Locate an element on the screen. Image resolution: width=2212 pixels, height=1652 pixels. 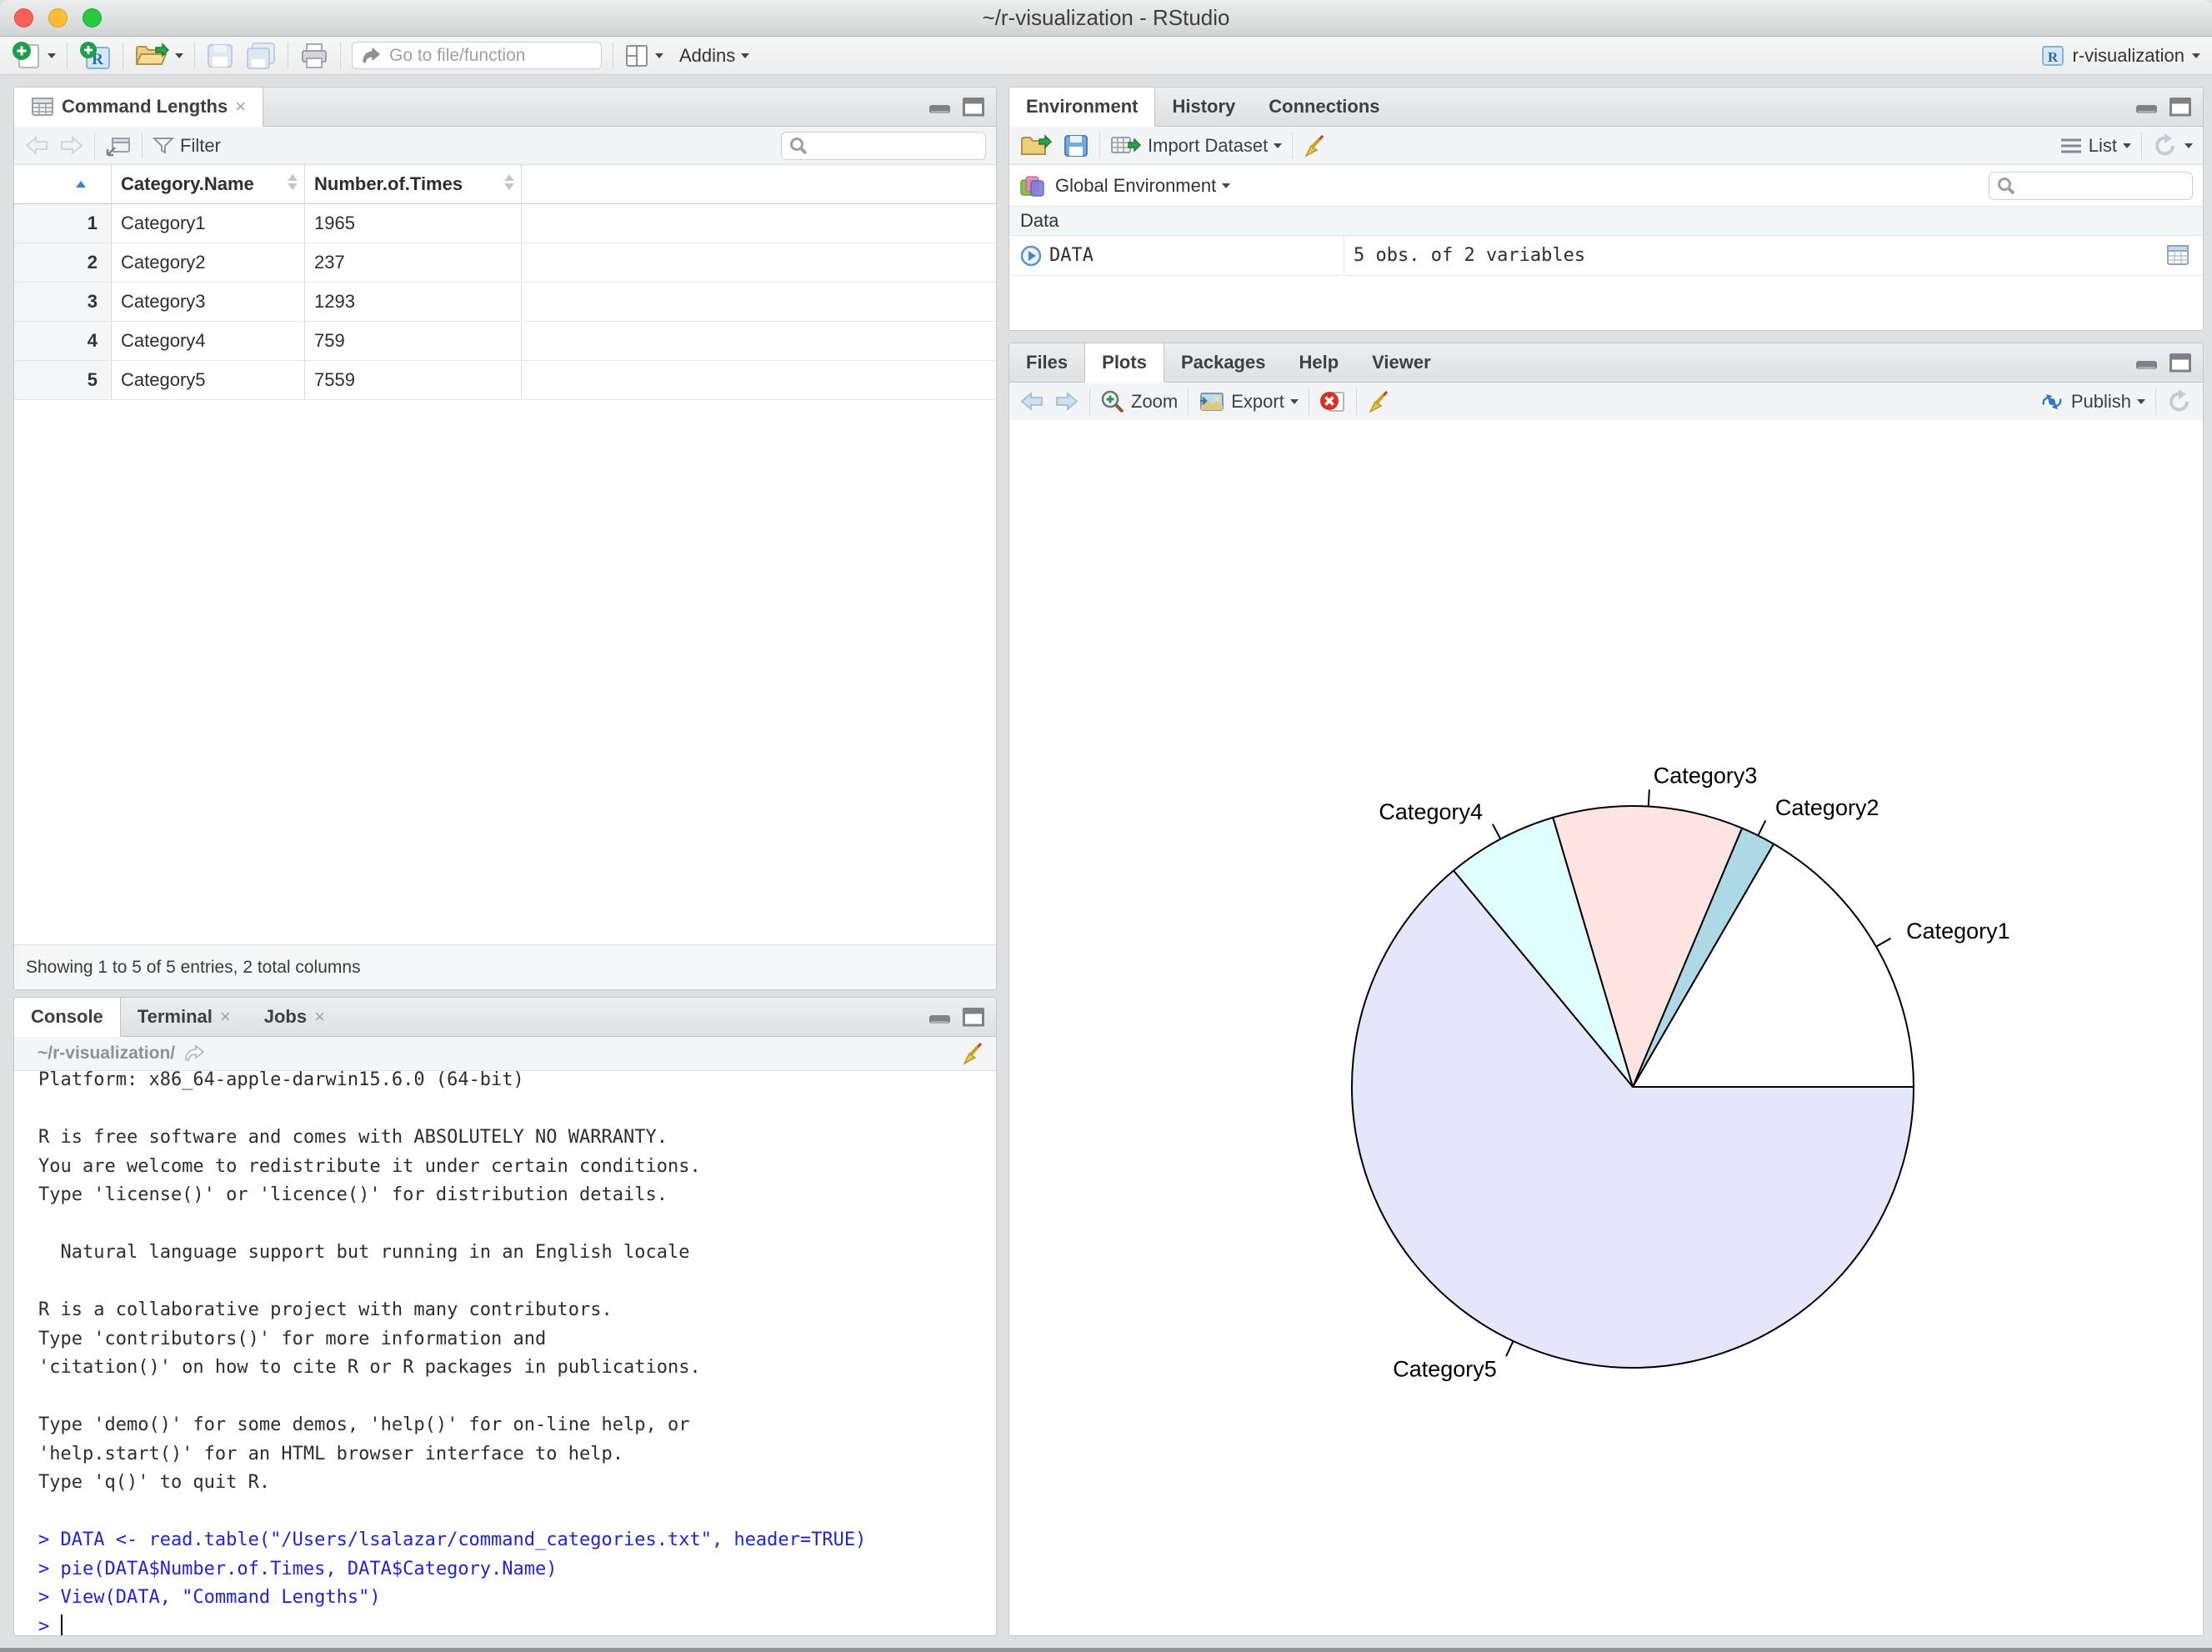
working-directory: ~/r-visualization/ is located at coordinates (107, 1053).